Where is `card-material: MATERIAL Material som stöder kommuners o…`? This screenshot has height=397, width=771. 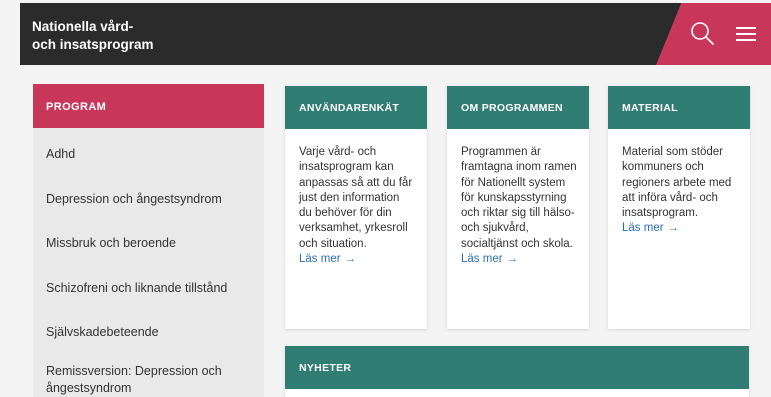 card-material: MATERIAL Material som stöder kommuners o… is located at coordinates (679, 207).